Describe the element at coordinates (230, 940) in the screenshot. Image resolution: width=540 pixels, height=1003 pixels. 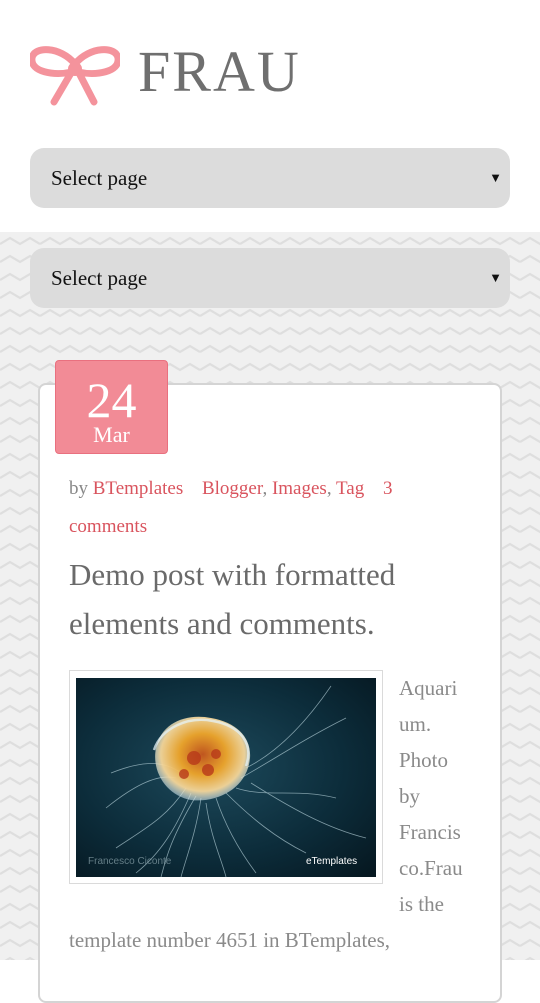
I see `post-body-text: template number 4651 in BTemplates,` at that location.